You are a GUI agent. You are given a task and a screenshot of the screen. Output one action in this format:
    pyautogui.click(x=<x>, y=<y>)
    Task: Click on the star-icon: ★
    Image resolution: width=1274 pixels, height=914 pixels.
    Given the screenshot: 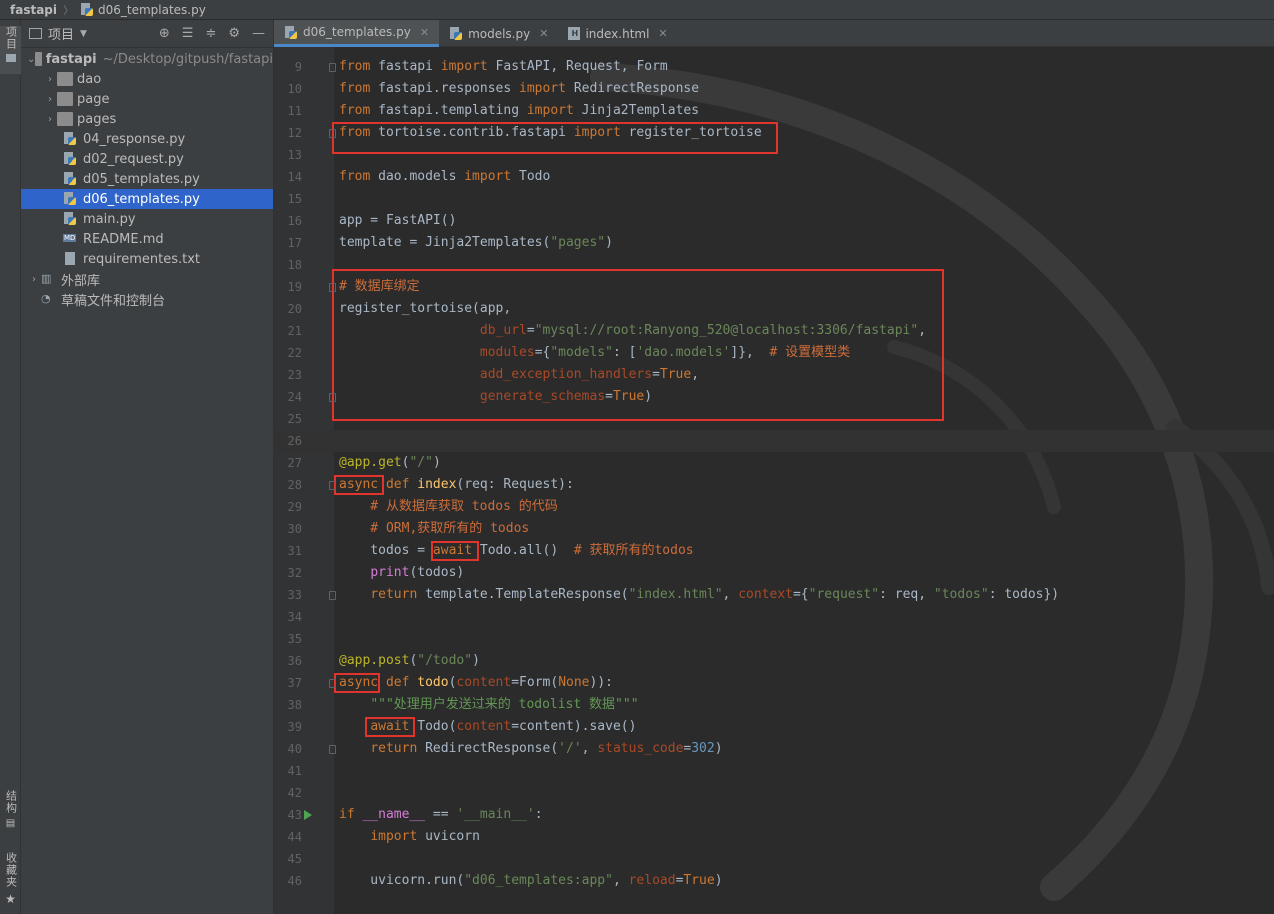 What is the action you would take?
    pyautogui.click(x=10, y=899)
    